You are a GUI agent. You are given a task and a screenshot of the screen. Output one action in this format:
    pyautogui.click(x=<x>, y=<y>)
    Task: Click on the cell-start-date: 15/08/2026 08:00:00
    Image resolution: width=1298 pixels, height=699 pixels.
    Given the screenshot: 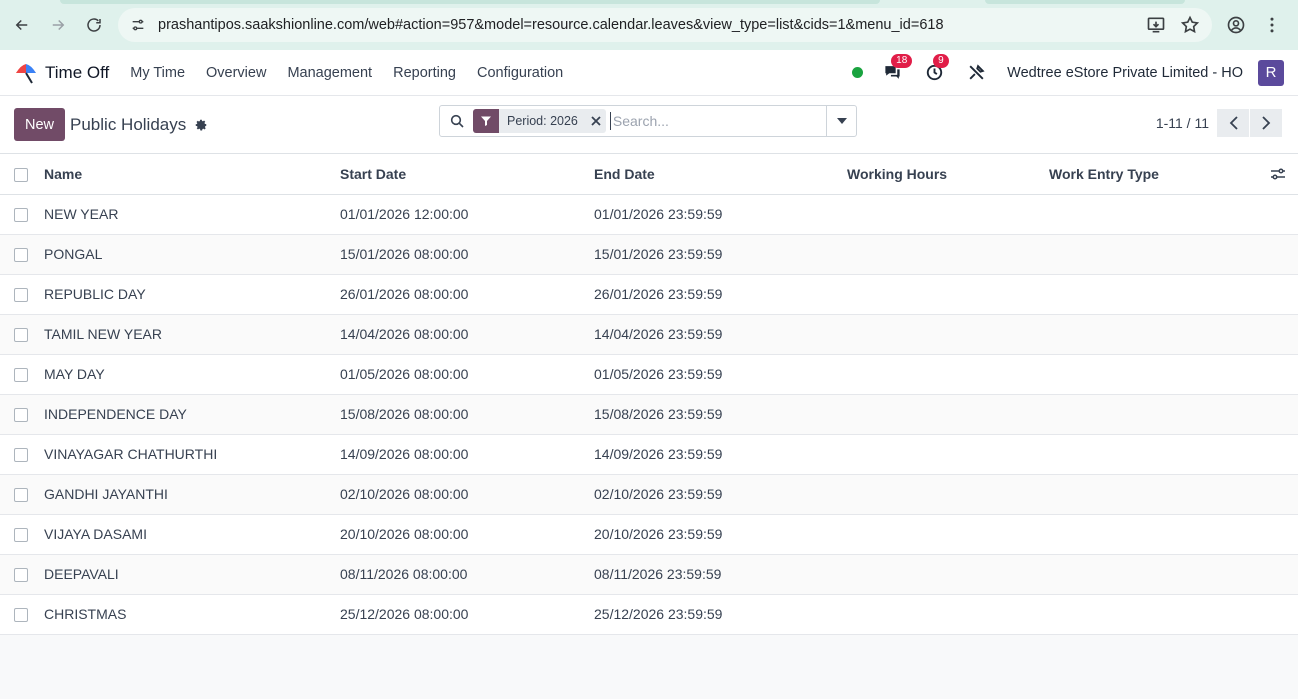 What is the action you would take?
    pyautogui.click(x=467, y=414)
    